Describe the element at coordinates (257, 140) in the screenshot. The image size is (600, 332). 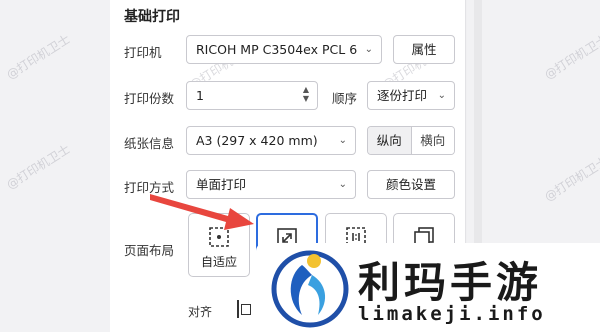
I see `paper-value: A3 (297 x 420 mm)` at that location.